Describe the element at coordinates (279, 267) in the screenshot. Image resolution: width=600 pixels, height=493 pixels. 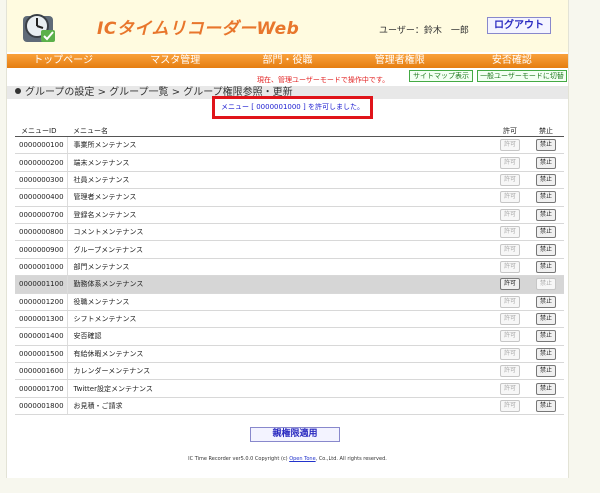
I see `menu-name-cell: 部門メンテナンス` at that location.